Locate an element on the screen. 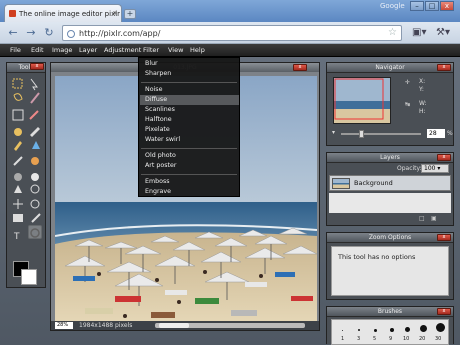 Image resolution: width=460 pixels, height=345 pixels. brushes-header: Brushes is located at coordinates (390, 312).